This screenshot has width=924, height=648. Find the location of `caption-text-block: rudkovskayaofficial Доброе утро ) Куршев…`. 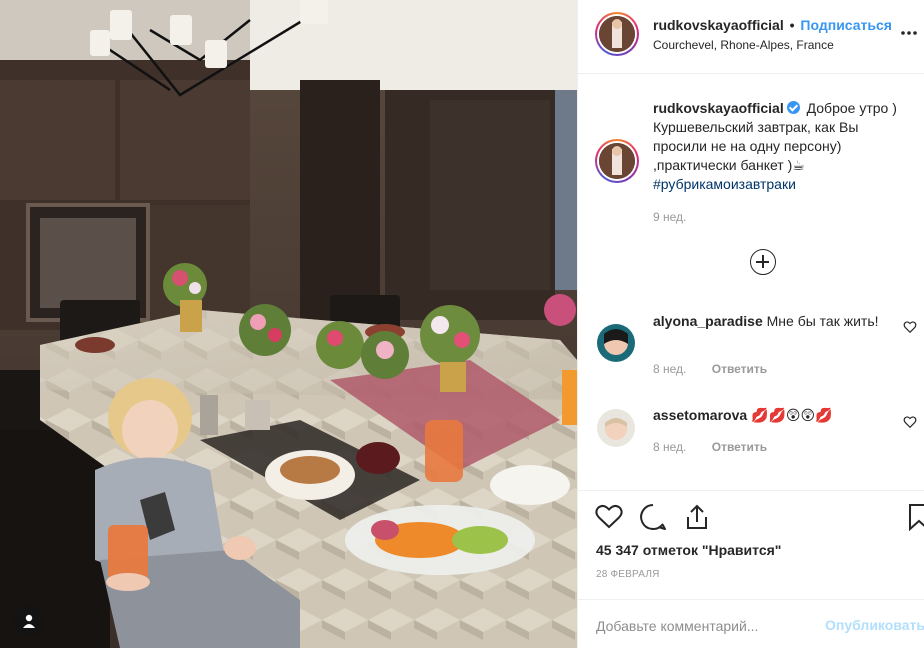

caption-text-block: rudkovskayaofficial Доброе утро ) Куршев… is located at coordinates (783, 146).